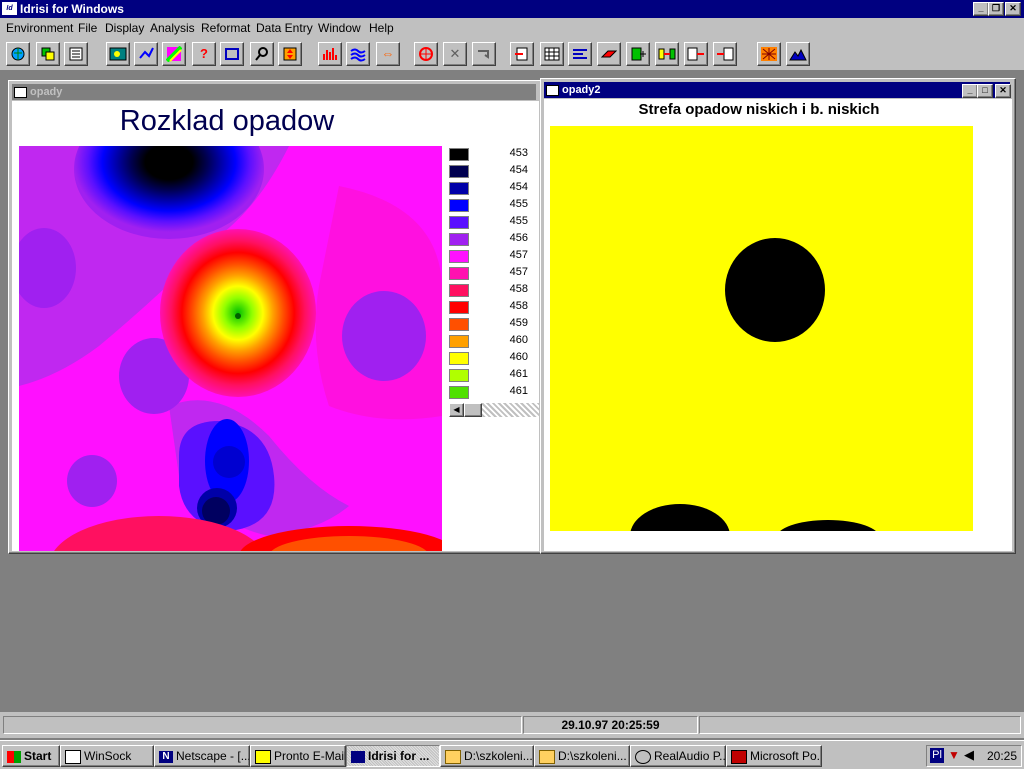  What do you see at coordinates (456, 410) in the screenshot?
I see `scroll-left-button: ◀` at bounding box center [456, 410].